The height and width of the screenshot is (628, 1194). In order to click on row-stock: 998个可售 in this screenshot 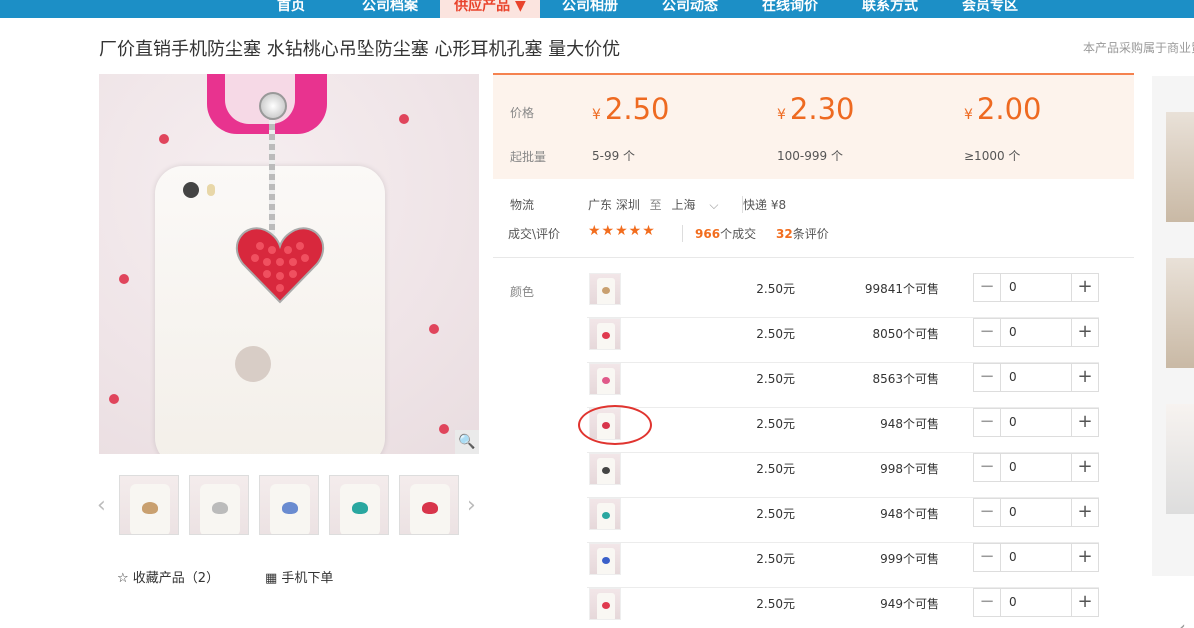, I will do `click(909, 469)`.